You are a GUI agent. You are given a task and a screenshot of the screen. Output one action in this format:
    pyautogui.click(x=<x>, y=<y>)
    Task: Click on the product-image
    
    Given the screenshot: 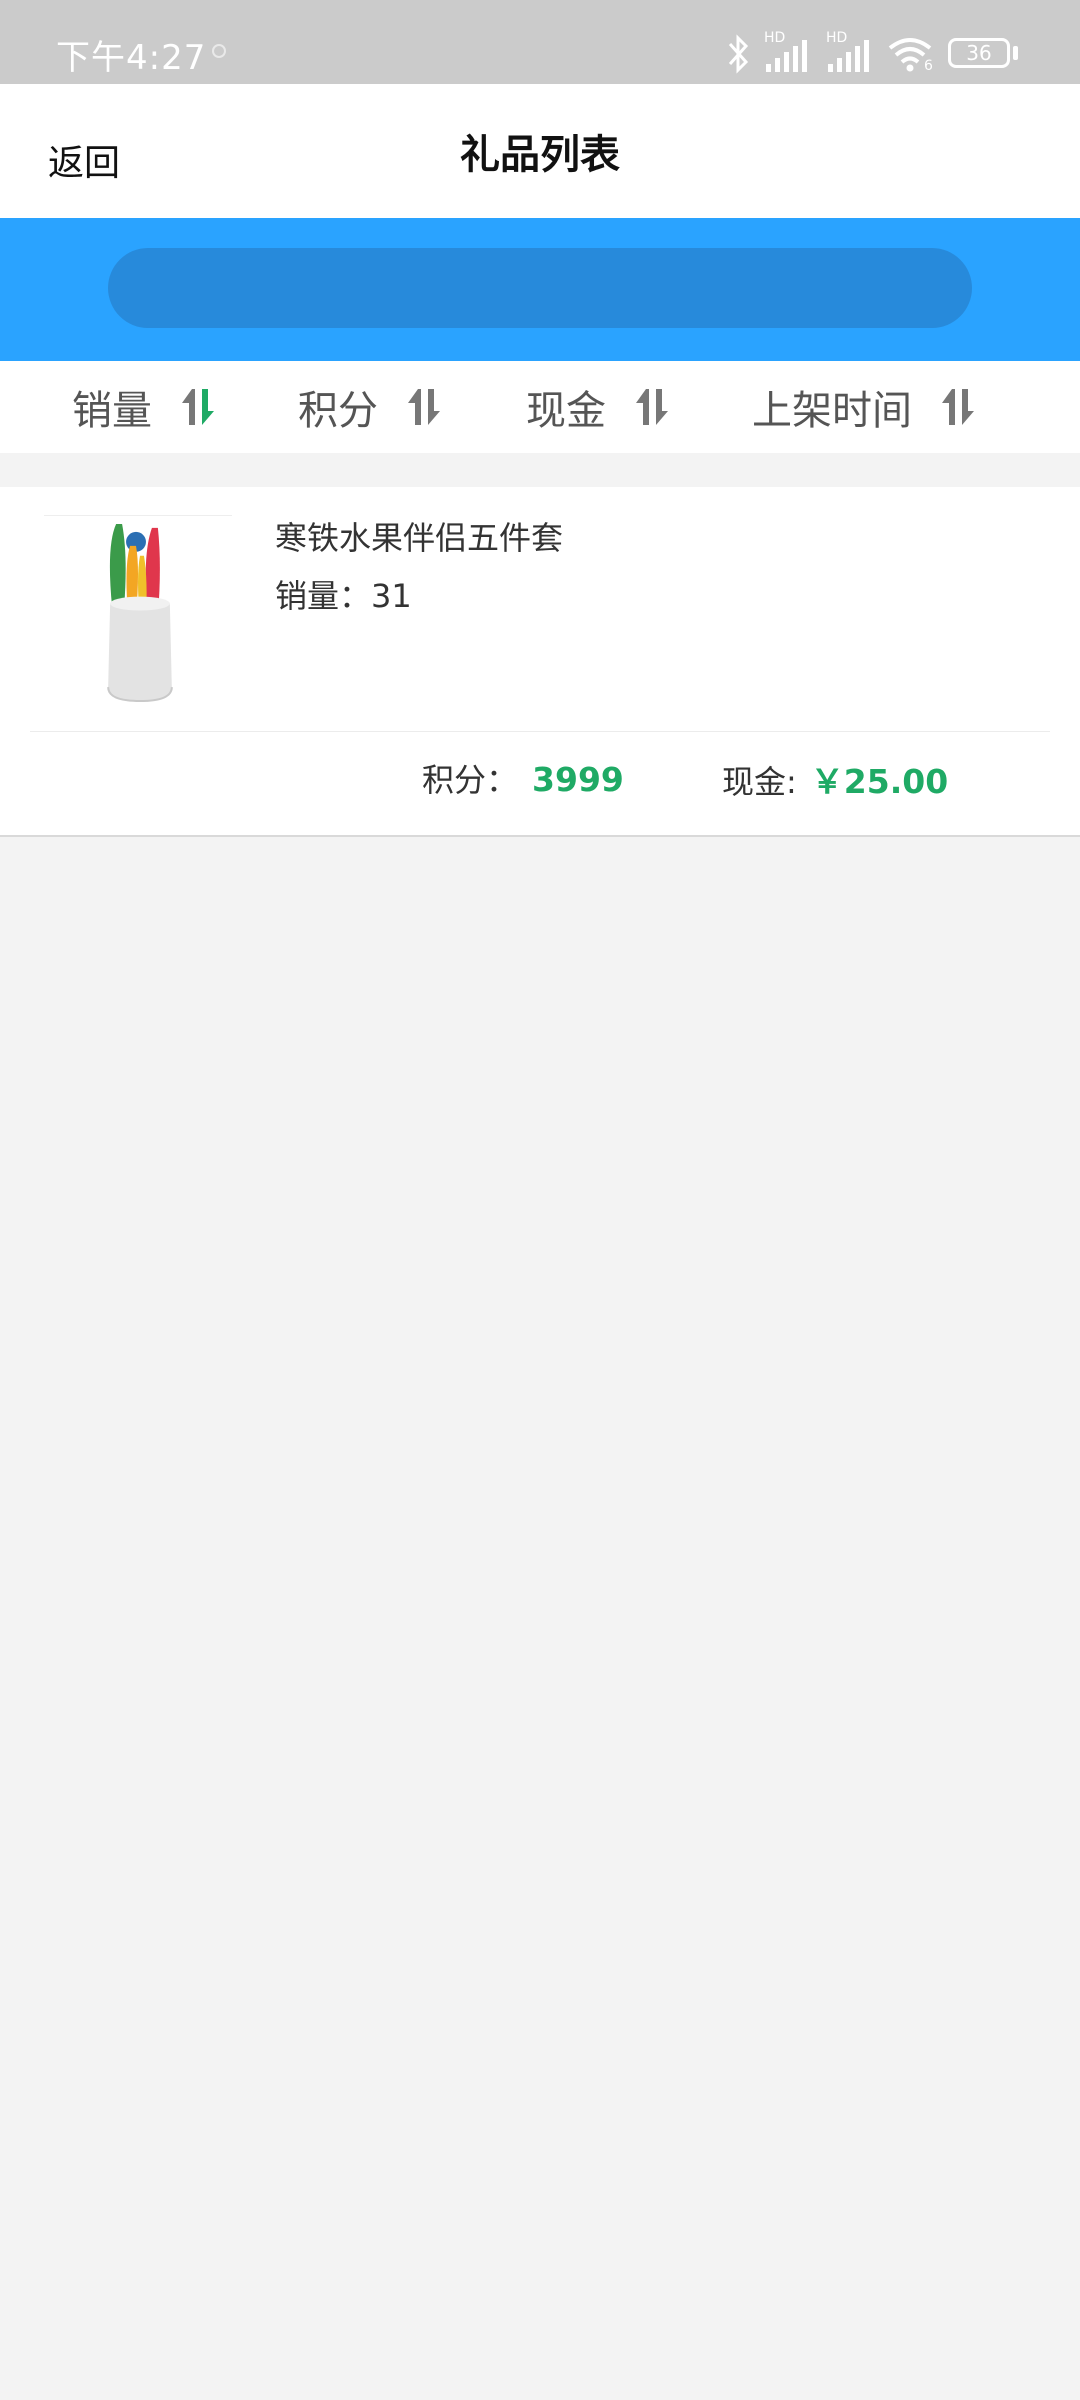 What is the action you would take?
    pyautogui.click(x=138, y=609)
    